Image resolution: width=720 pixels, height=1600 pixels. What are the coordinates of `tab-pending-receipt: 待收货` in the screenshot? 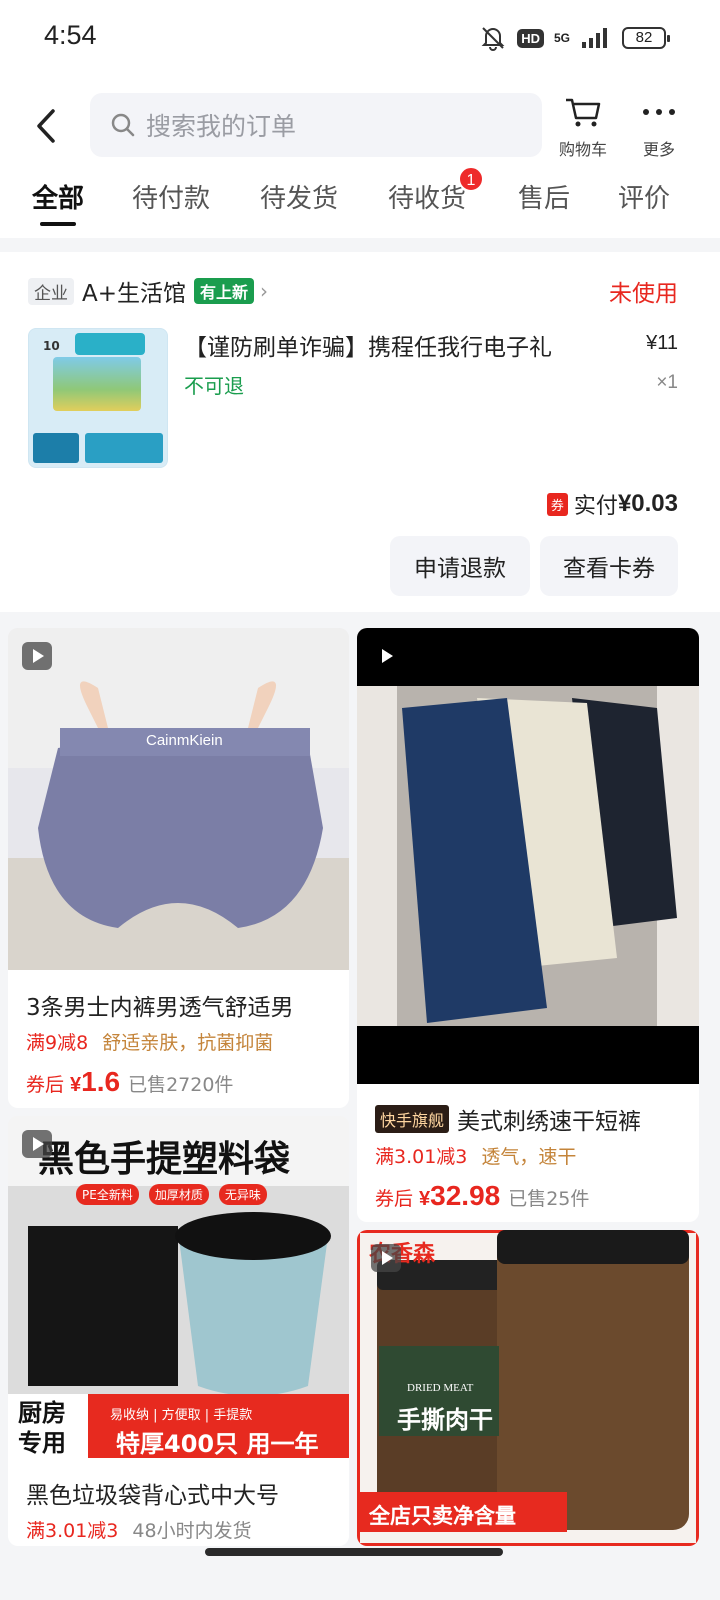 It's located at (427, 196).